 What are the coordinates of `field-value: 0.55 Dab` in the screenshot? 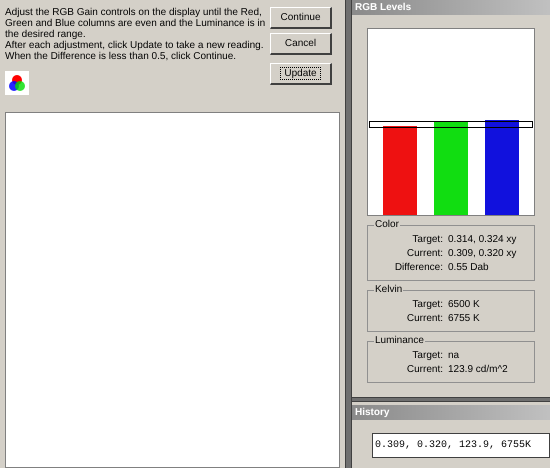 It's located at (468, 268).